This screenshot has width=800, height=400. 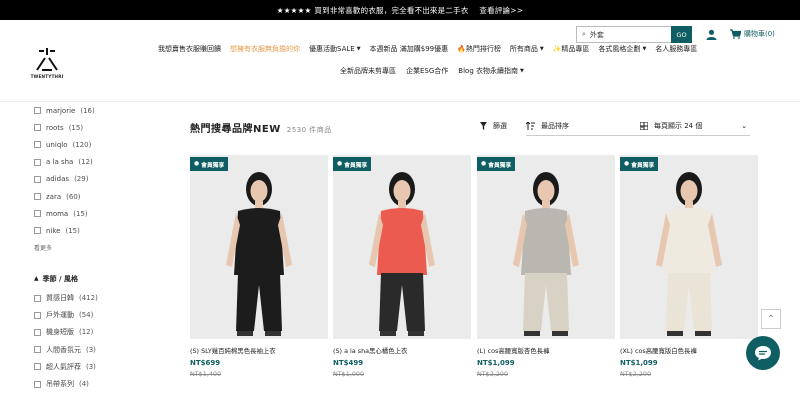 What do you see at coordinates (189, 49) in the screenshot?
I see `nav_row1-item-0: 我想賣售衣服賺回饋` at bounding box center [189, 49].